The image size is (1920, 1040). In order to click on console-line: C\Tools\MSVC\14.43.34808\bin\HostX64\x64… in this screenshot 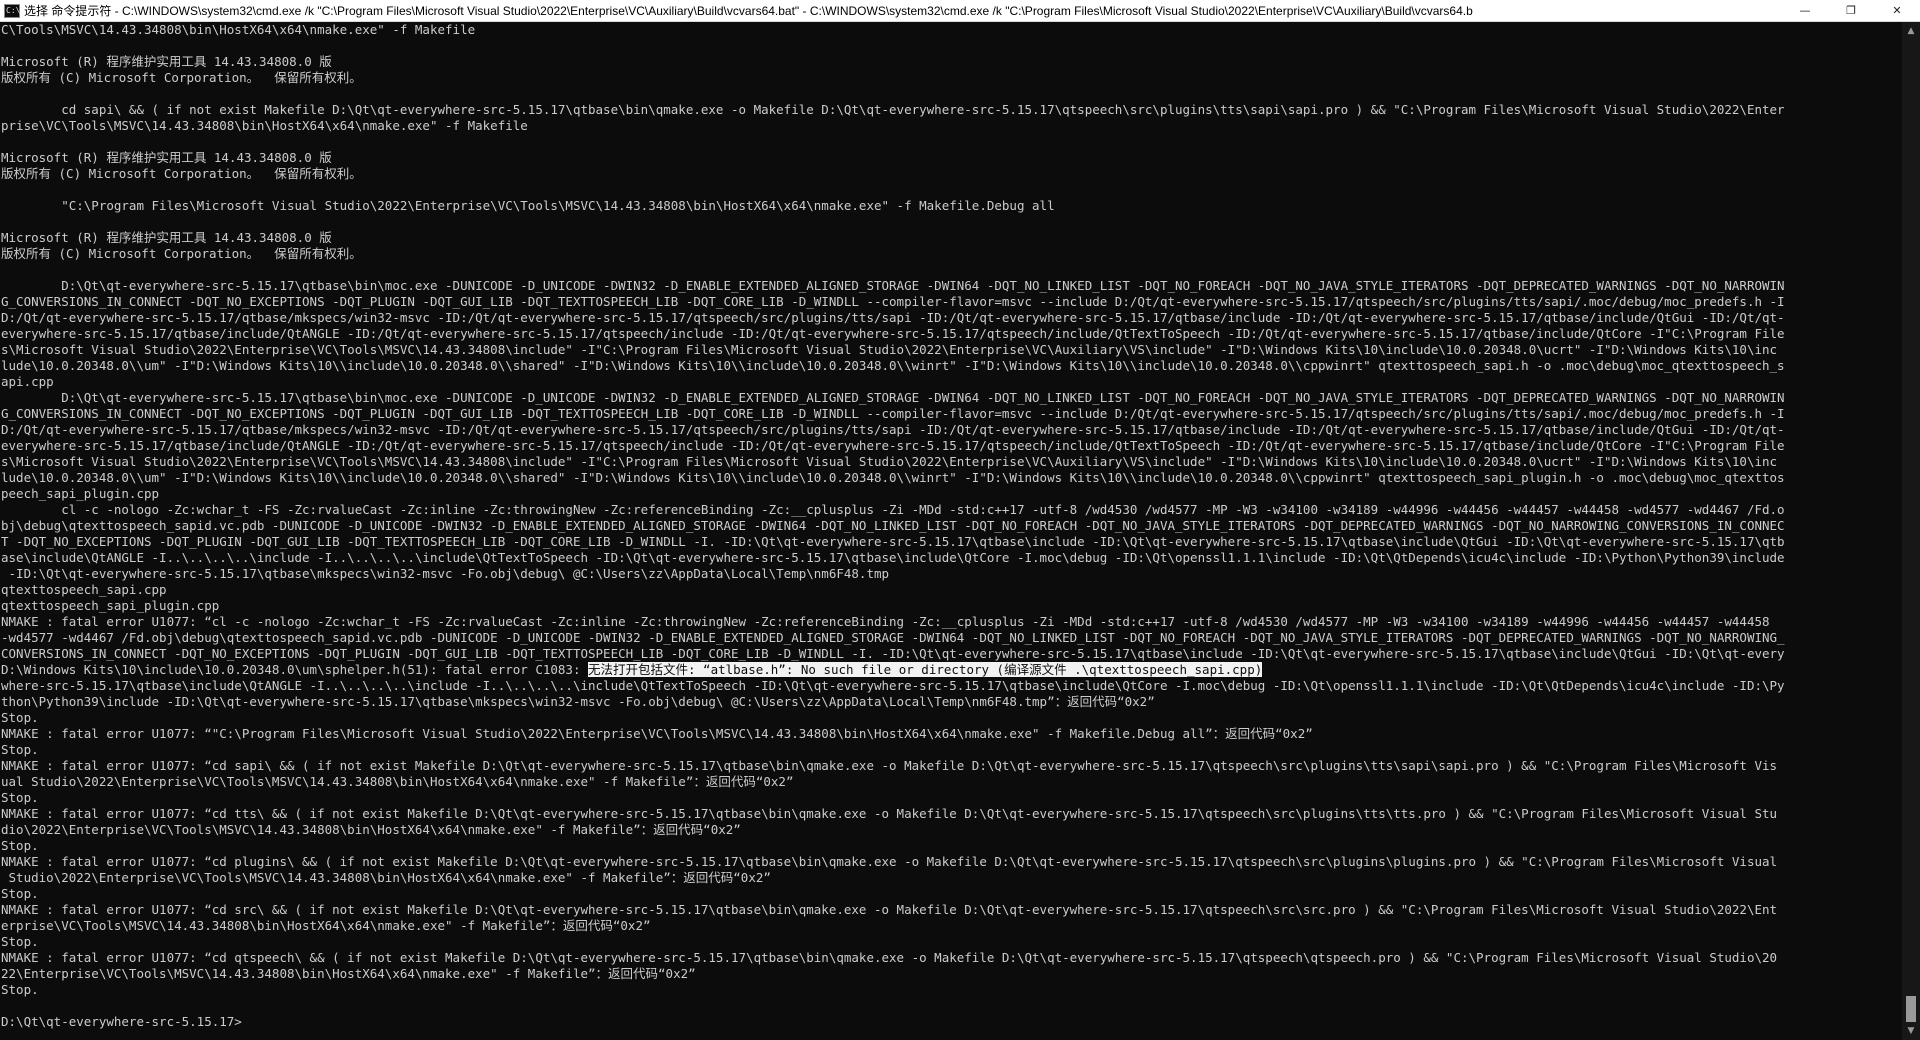, I will do `click(238, 29)`.